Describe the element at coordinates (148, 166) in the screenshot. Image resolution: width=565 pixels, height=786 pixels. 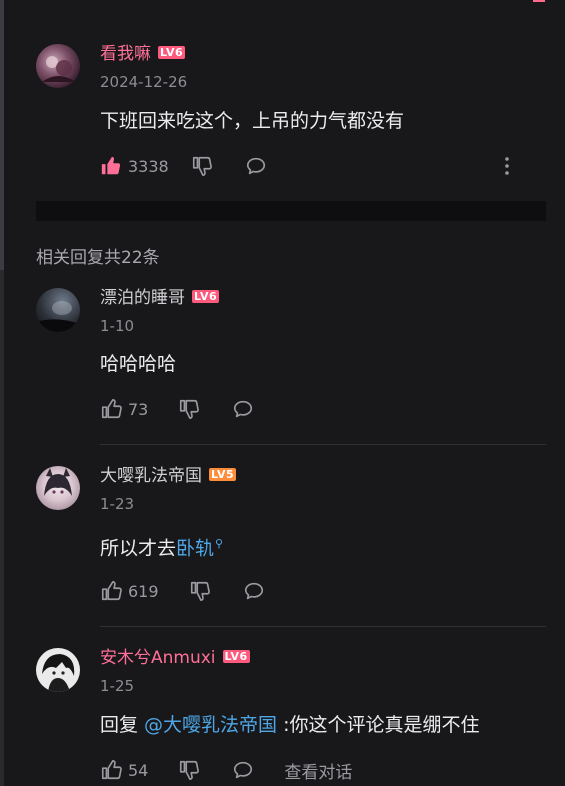
I see `like-count: 3338` at that location.